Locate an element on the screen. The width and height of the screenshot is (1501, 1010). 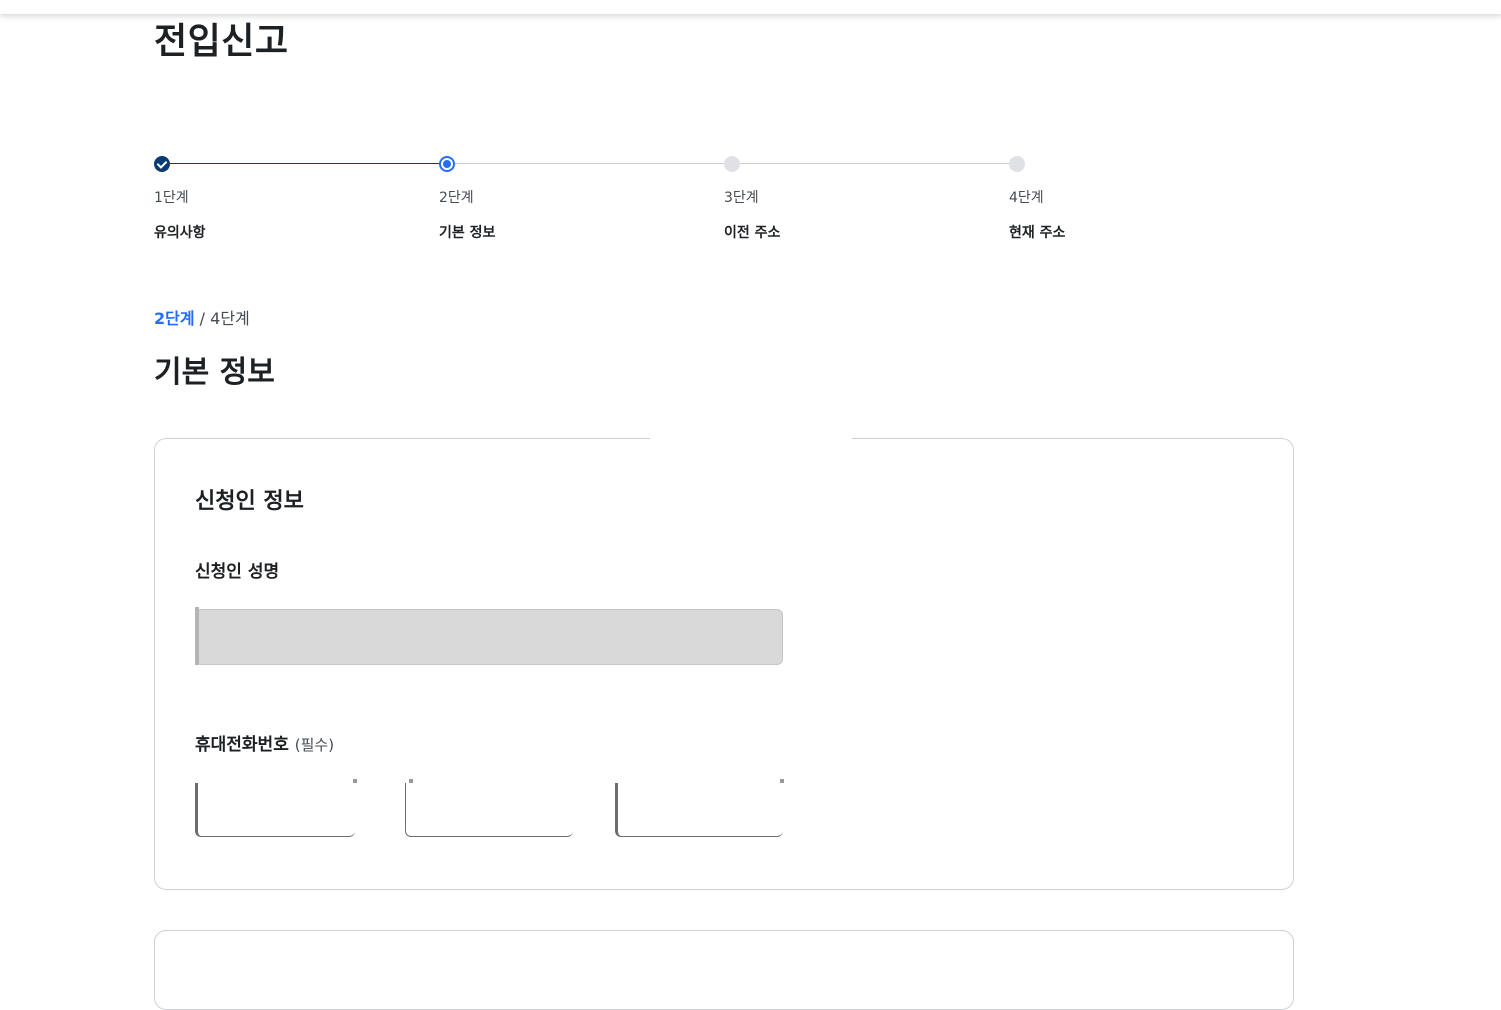
name-field-label: 신청인 성명 is located at coordinates (237, 572).